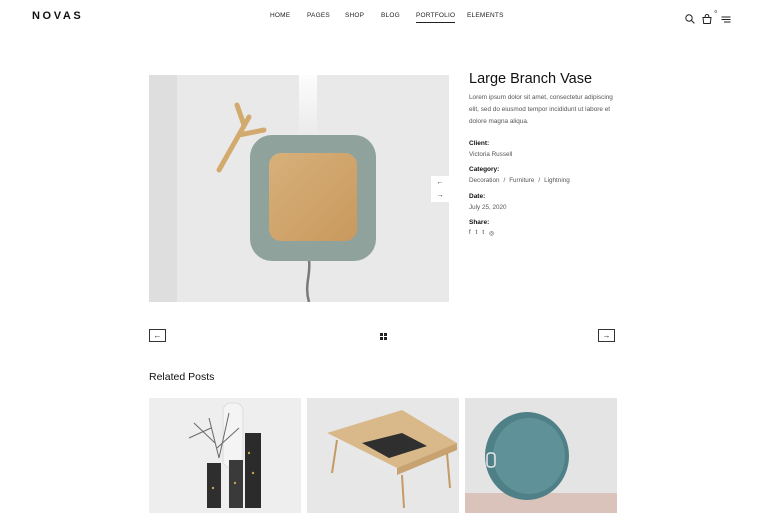  Describe the element at coordinates (440, 182) in the screenshot. I see `slider-prev-button: ←` at that location.